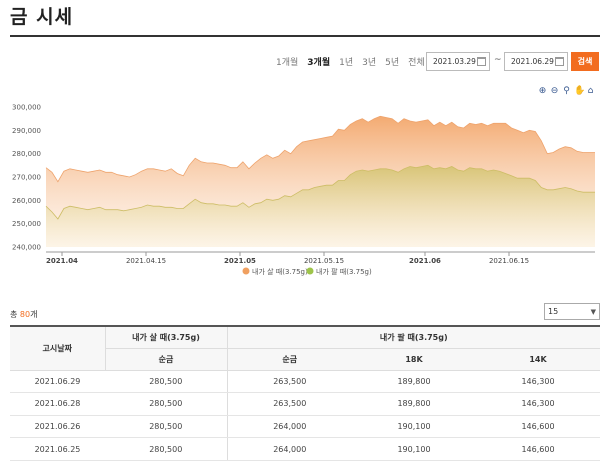 This screenshot has width=600, height=465. What do you see at coordinates (425, 261) in the screenshot?
I see `x-tick-label: 2021.06` at bounding box center [425, 261].